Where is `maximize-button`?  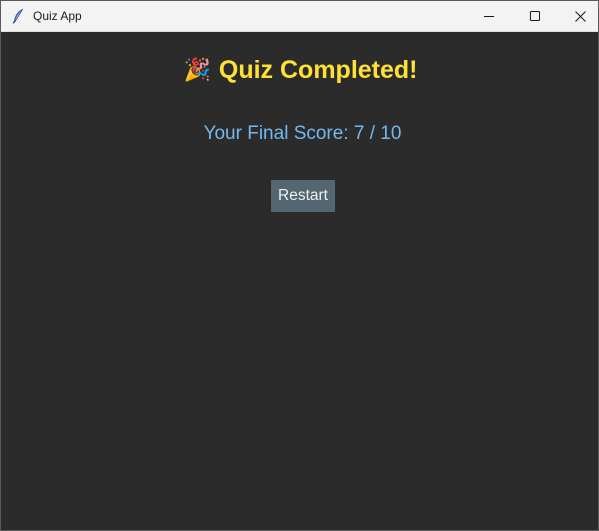 maximize-button is located at coordinates (535, 16).